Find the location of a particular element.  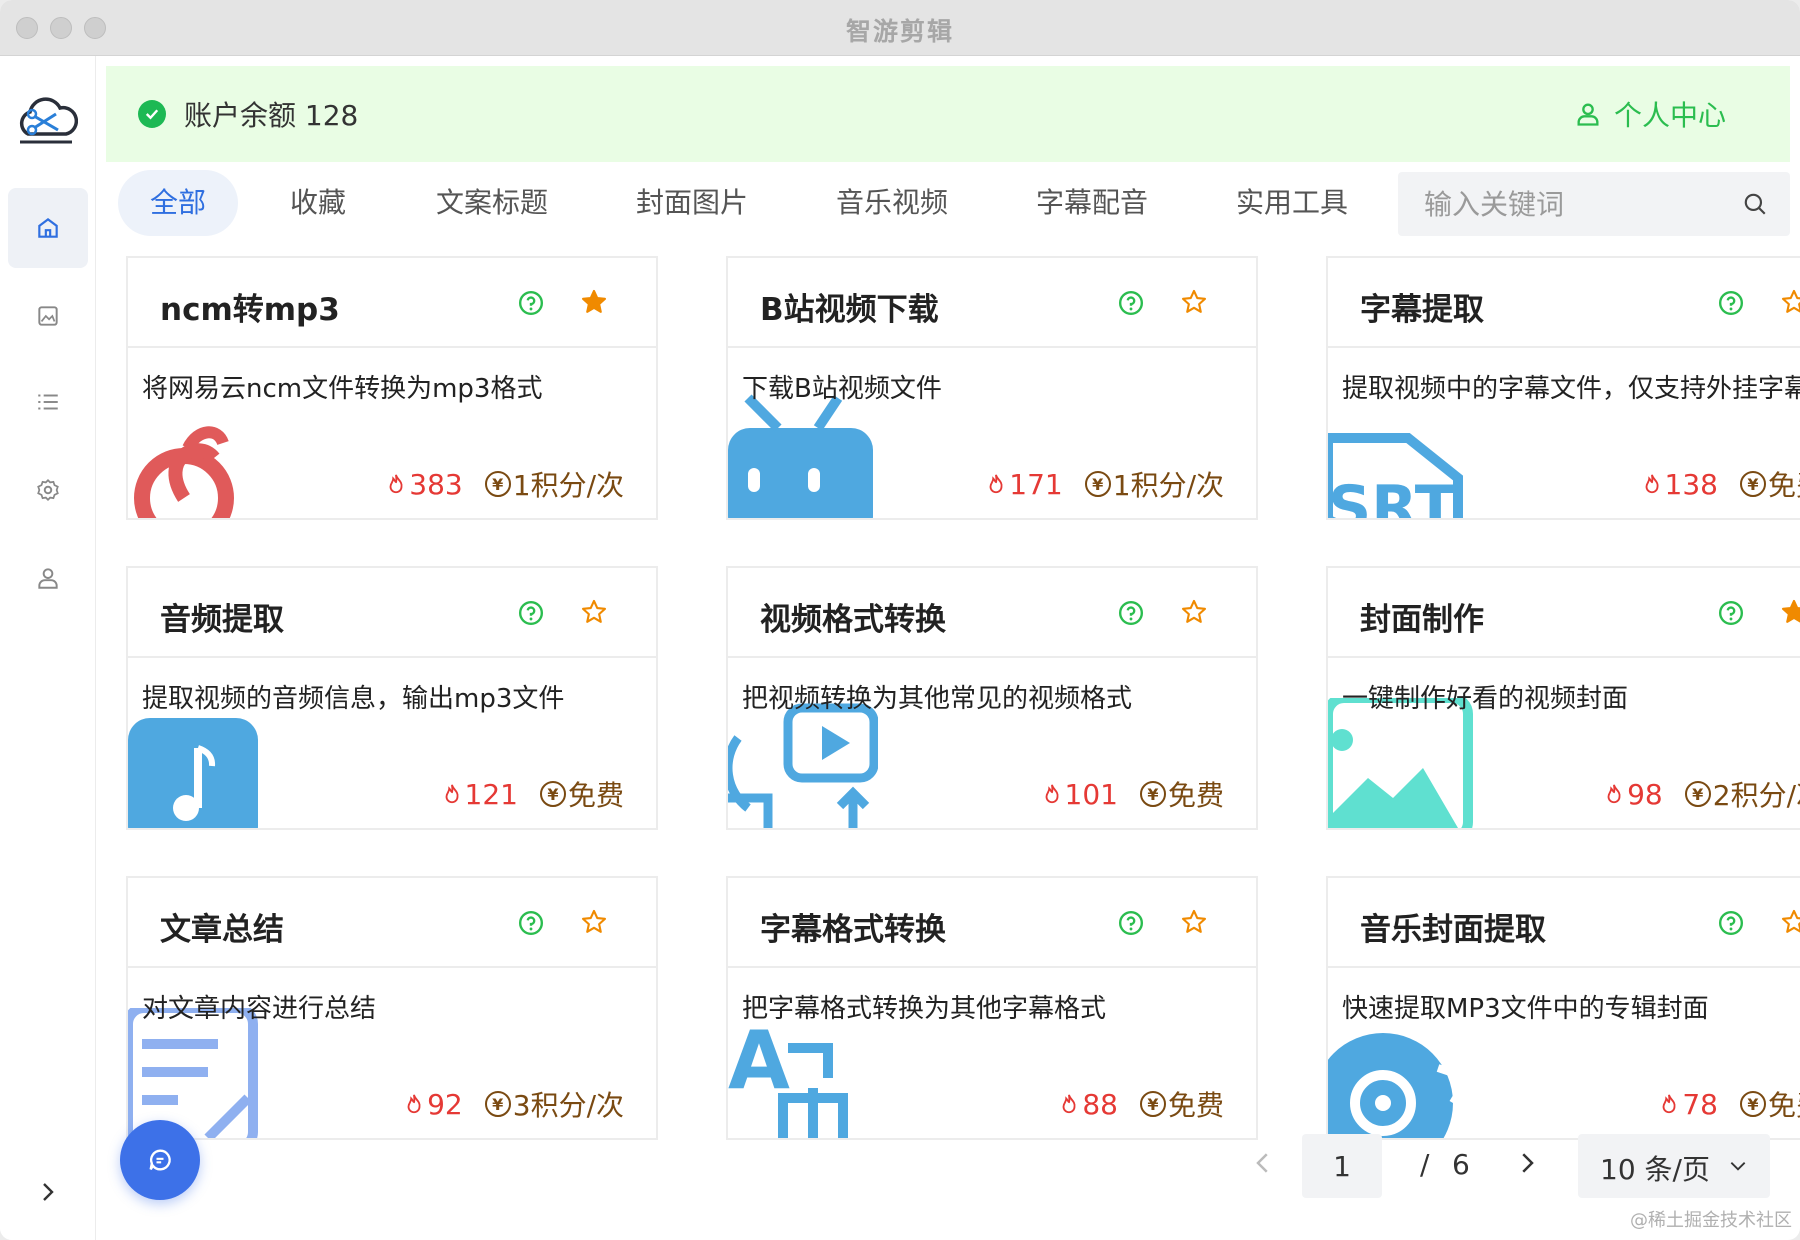

page-number-input is located at coordinates (1342, 1166).